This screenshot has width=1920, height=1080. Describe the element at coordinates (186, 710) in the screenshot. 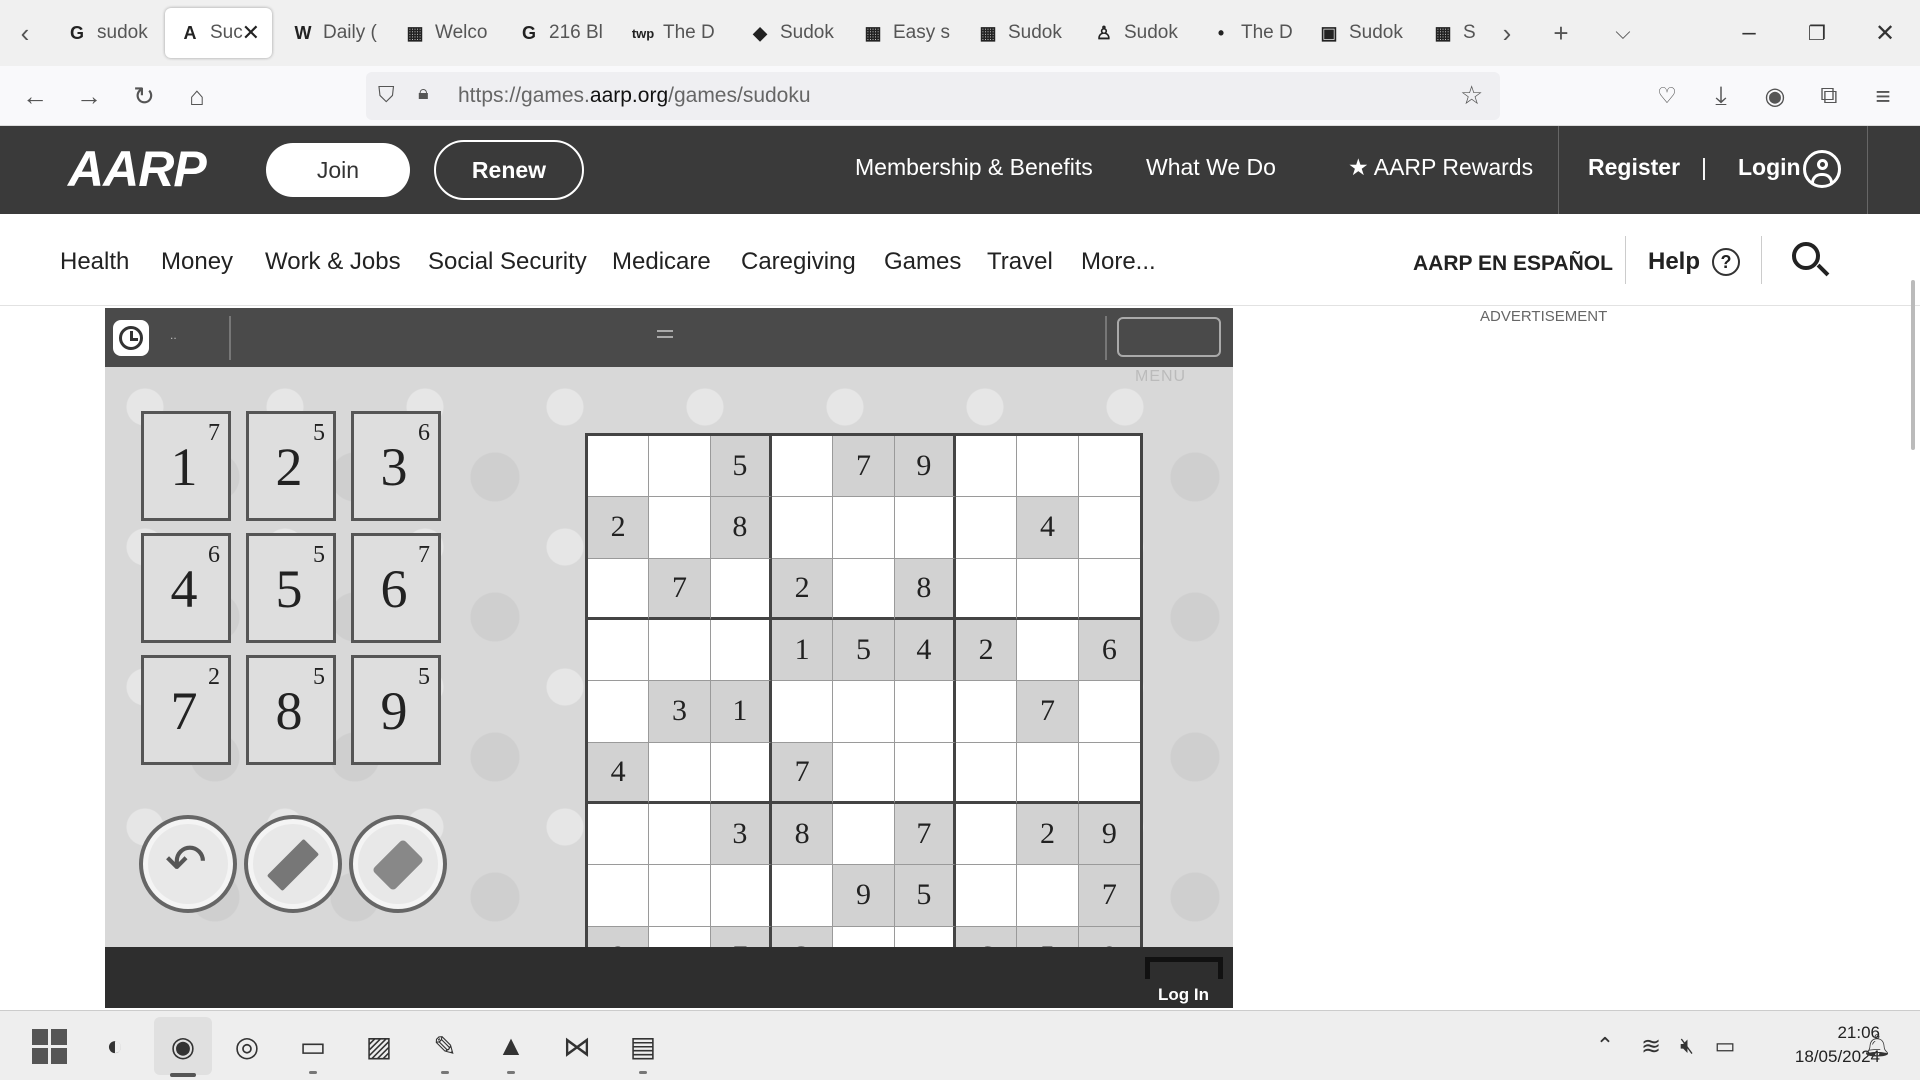

I see `number-tile-7: 72` at that location.